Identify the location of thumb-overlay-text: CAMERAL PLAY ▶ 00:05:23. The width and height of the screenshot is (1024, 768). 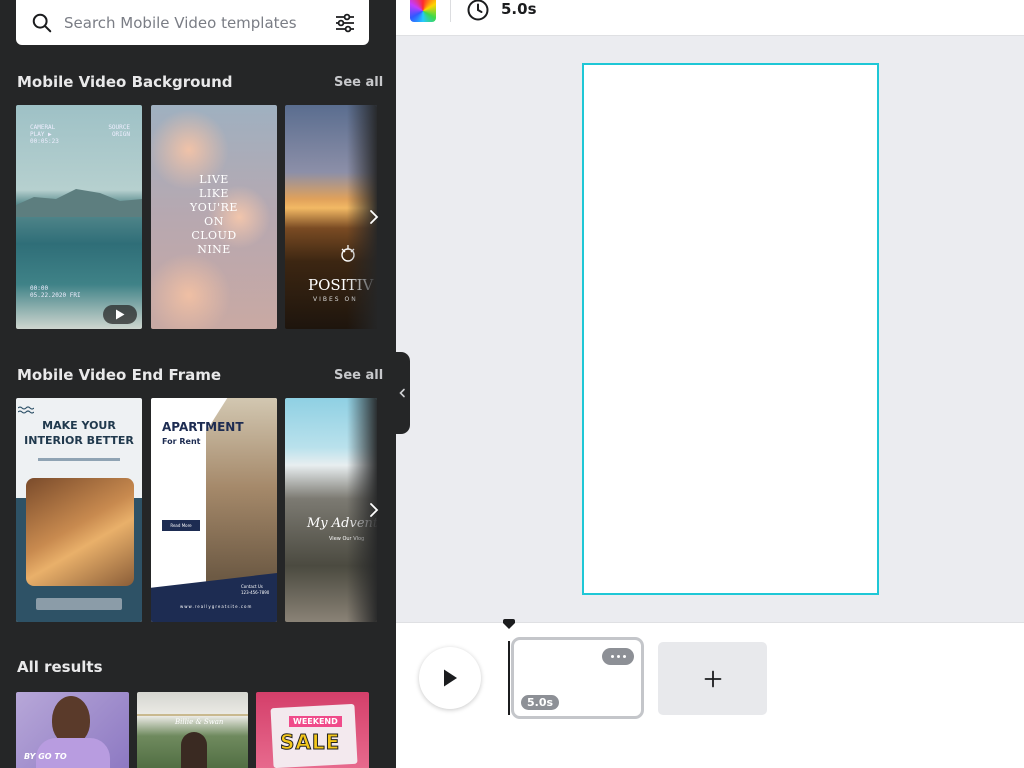
(44, 134).